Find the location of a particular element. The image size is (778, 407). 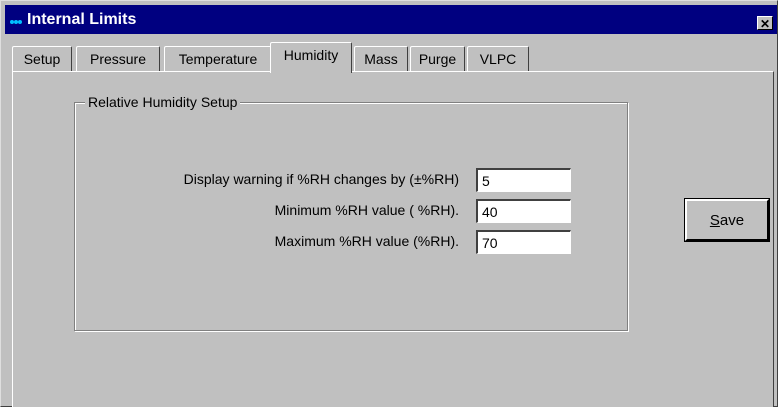

maximum-rh-label: Maximum %RH value (%RH). is located at coordinates (366, 241).